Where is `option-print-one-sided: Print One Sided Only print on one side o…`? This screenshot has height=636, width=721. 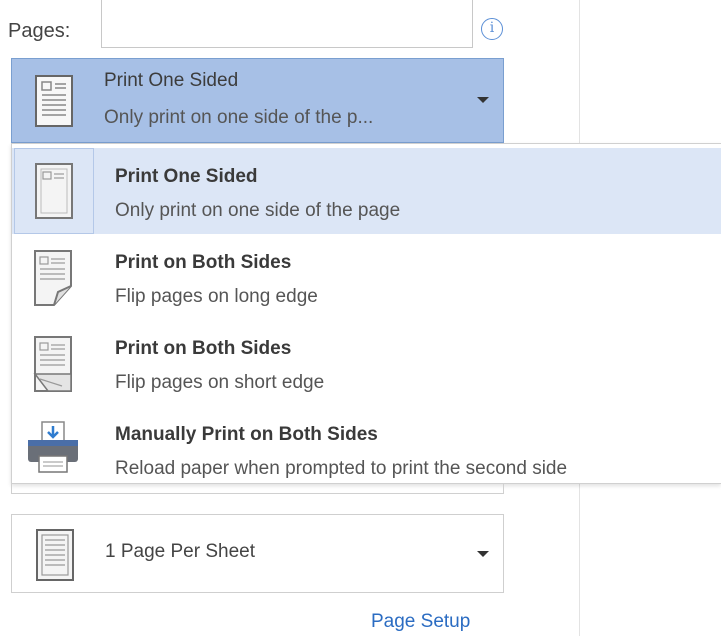 option-print-one-sided: Print One Sided Only print on one side o… is located at coordinates (366, 191).